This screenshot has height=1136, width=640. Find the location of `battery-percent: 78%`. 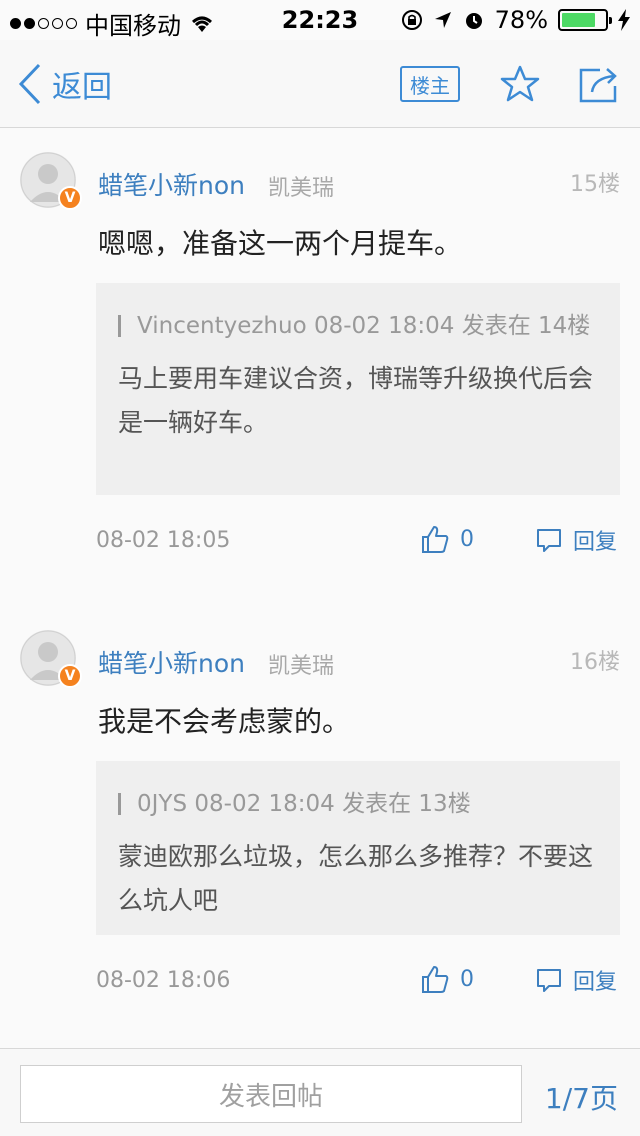

battery-percent: 78% is located at coordinates (521, 20).